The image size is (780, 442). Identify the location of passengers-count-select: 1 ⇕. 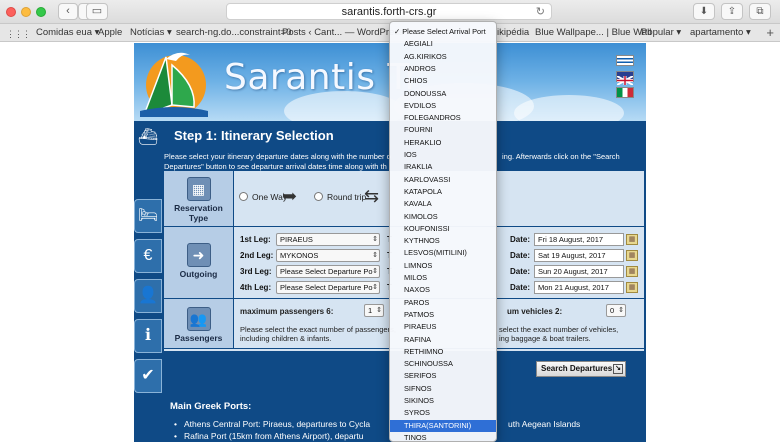
(374, 310).